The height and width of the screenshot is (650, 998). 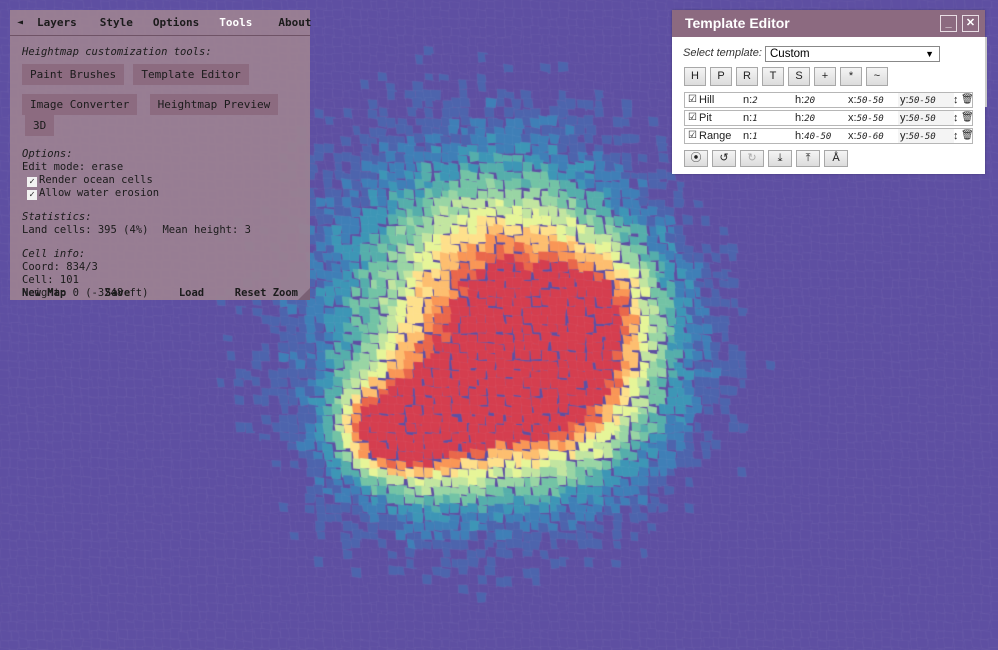 What do you see at coordinates (948, 23) in the screenshot?
I see `minimize-button: _` at bounding box center [948, 23].